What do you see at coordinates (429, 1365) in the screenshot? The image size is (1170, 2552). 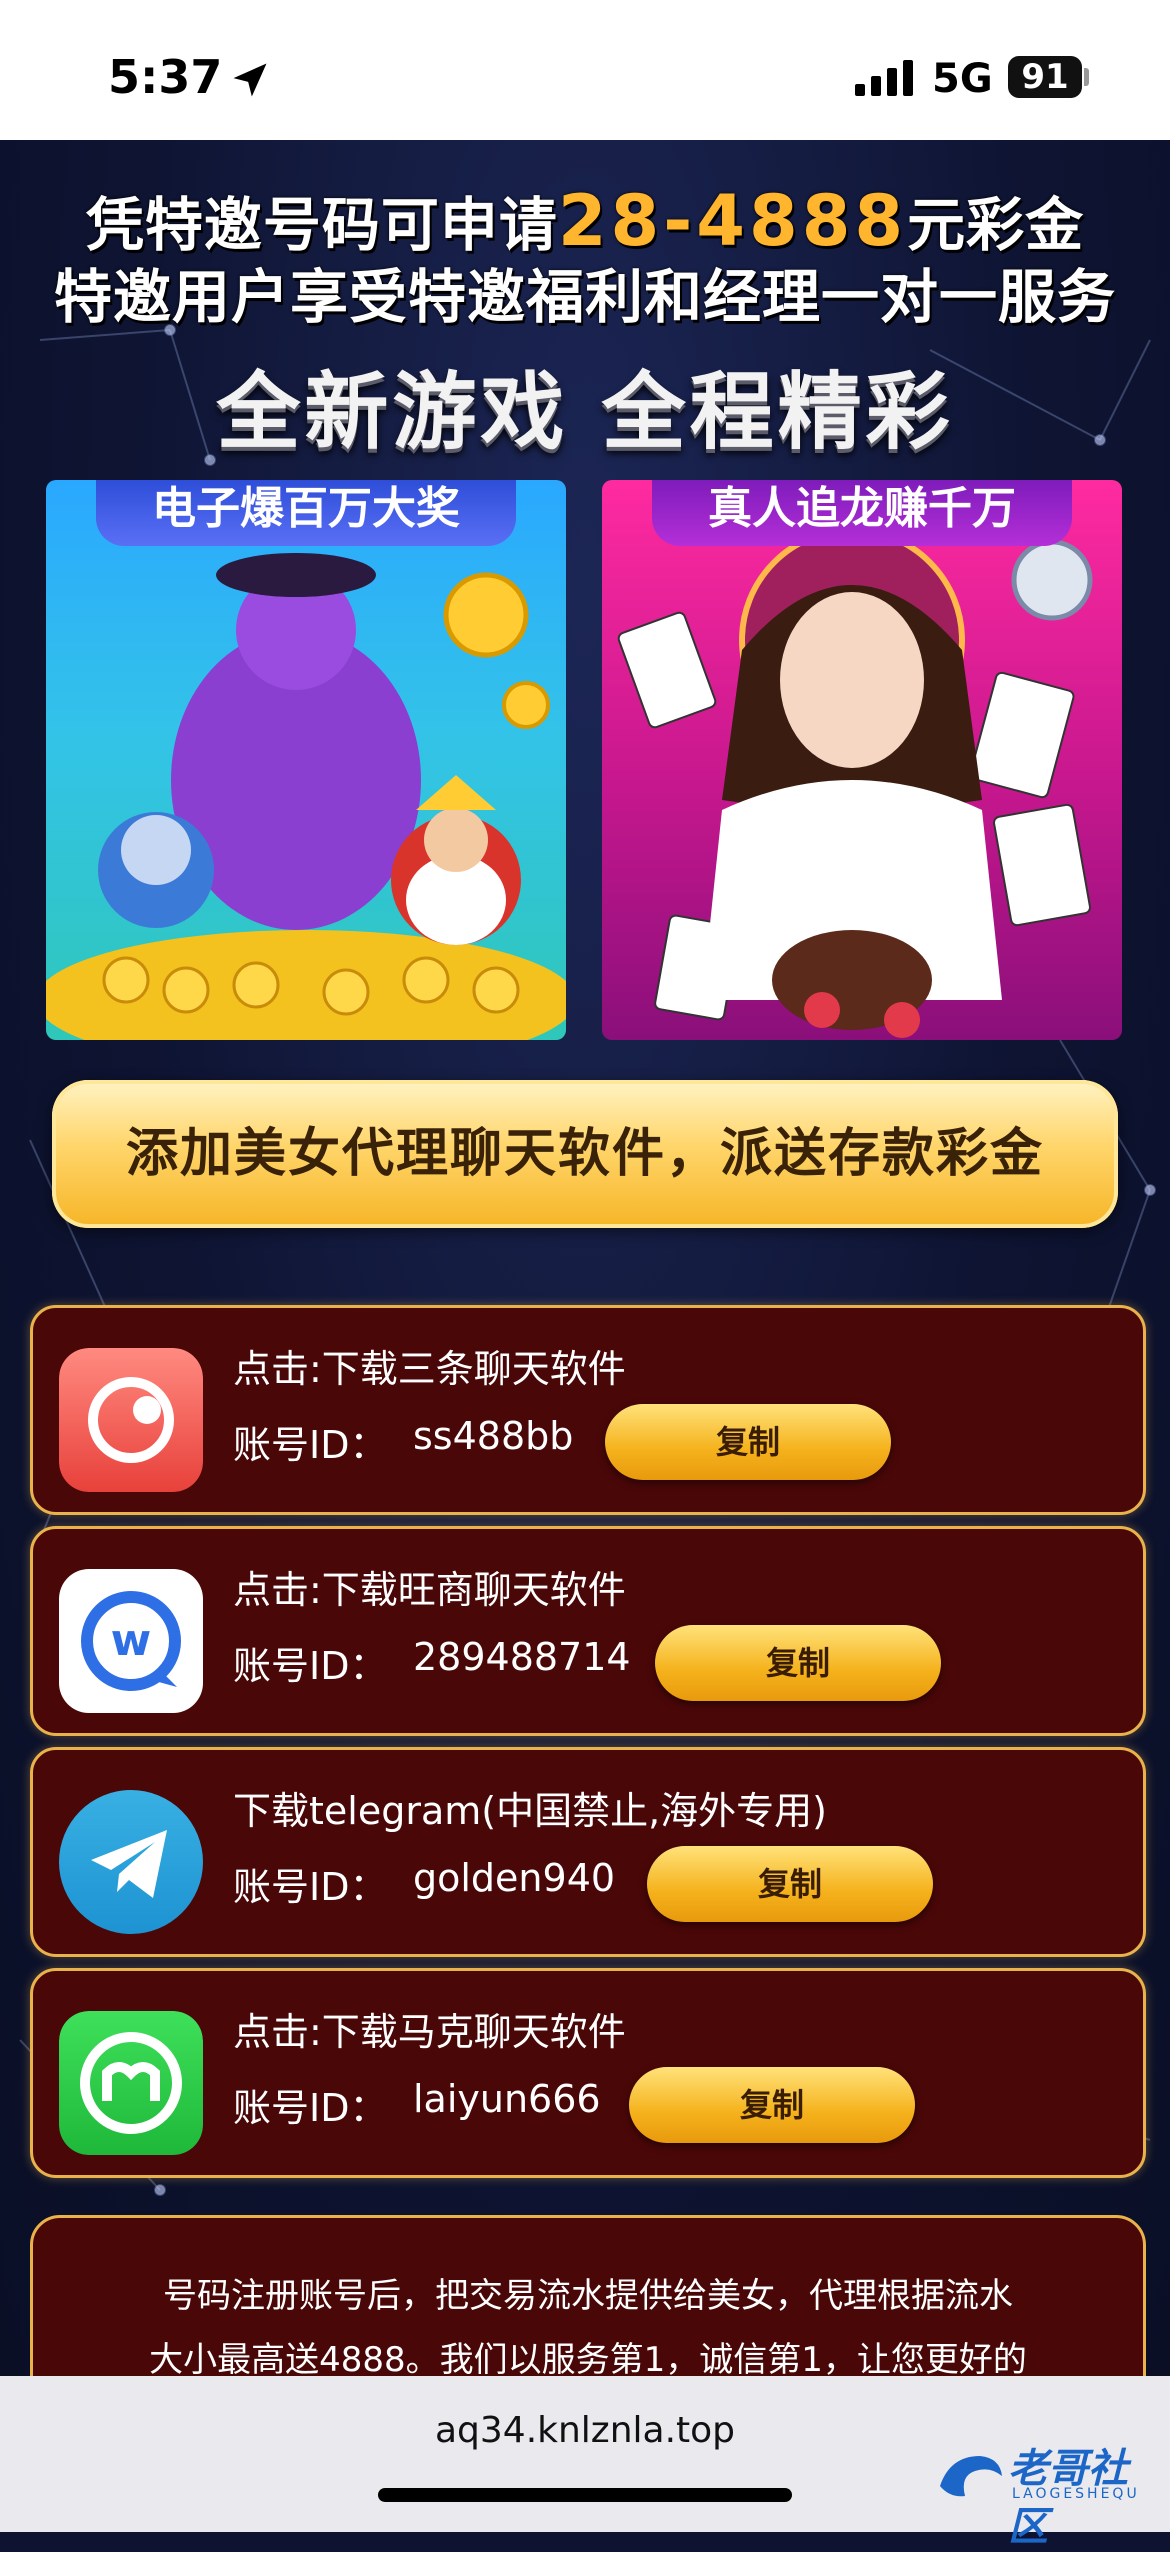 I see `app-title: 点击:下载三条聊天软件` at bounding box center [429, 1365].